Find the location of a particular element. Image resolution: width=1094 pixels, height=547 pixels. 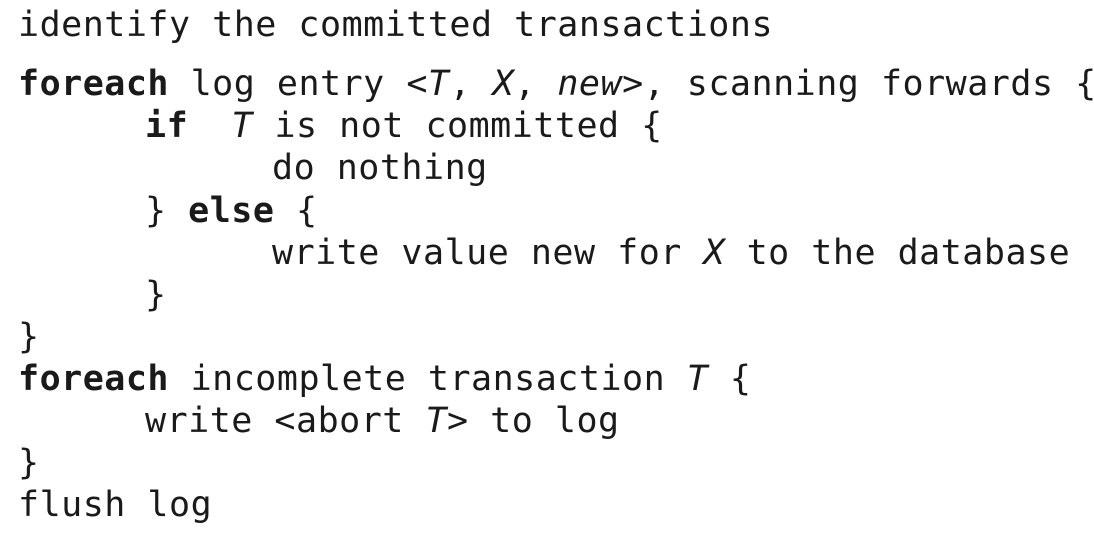

variable: new is located at coordinates (590, 84).